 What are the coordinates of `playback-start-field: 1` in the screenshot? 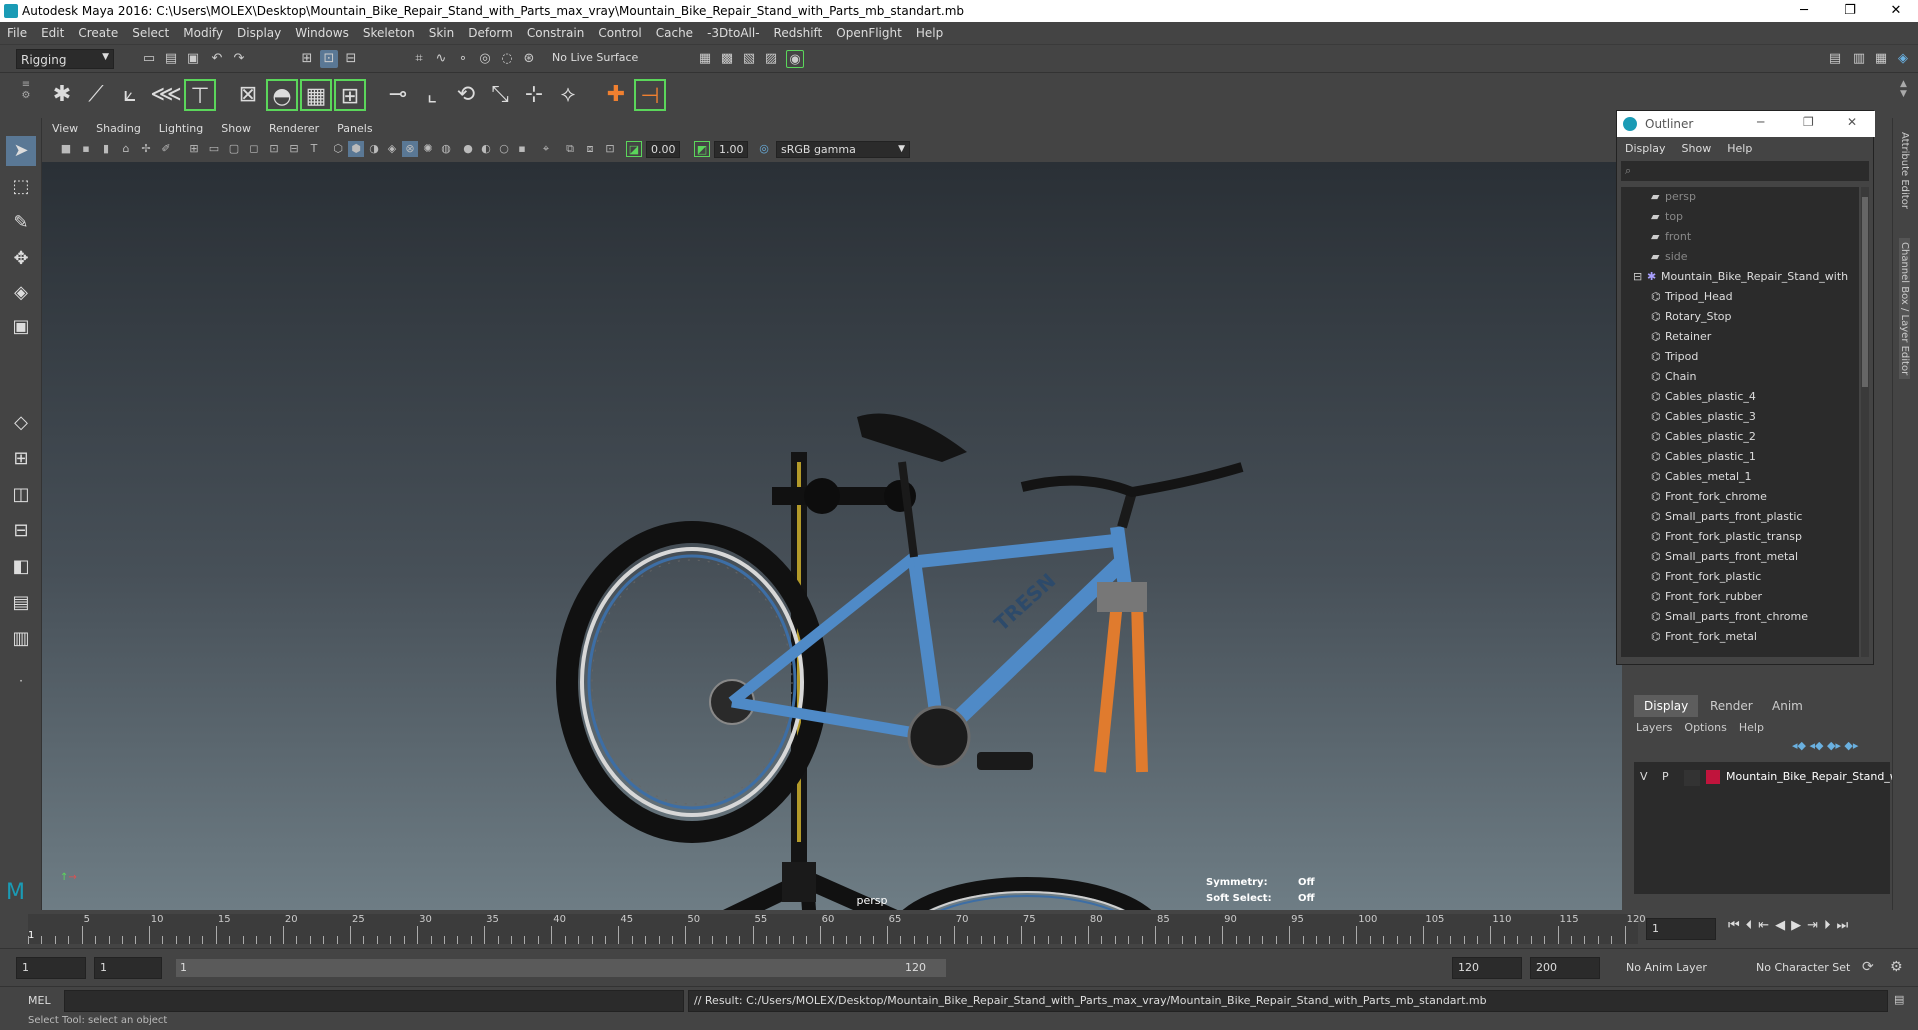 It's located at (128, 968).